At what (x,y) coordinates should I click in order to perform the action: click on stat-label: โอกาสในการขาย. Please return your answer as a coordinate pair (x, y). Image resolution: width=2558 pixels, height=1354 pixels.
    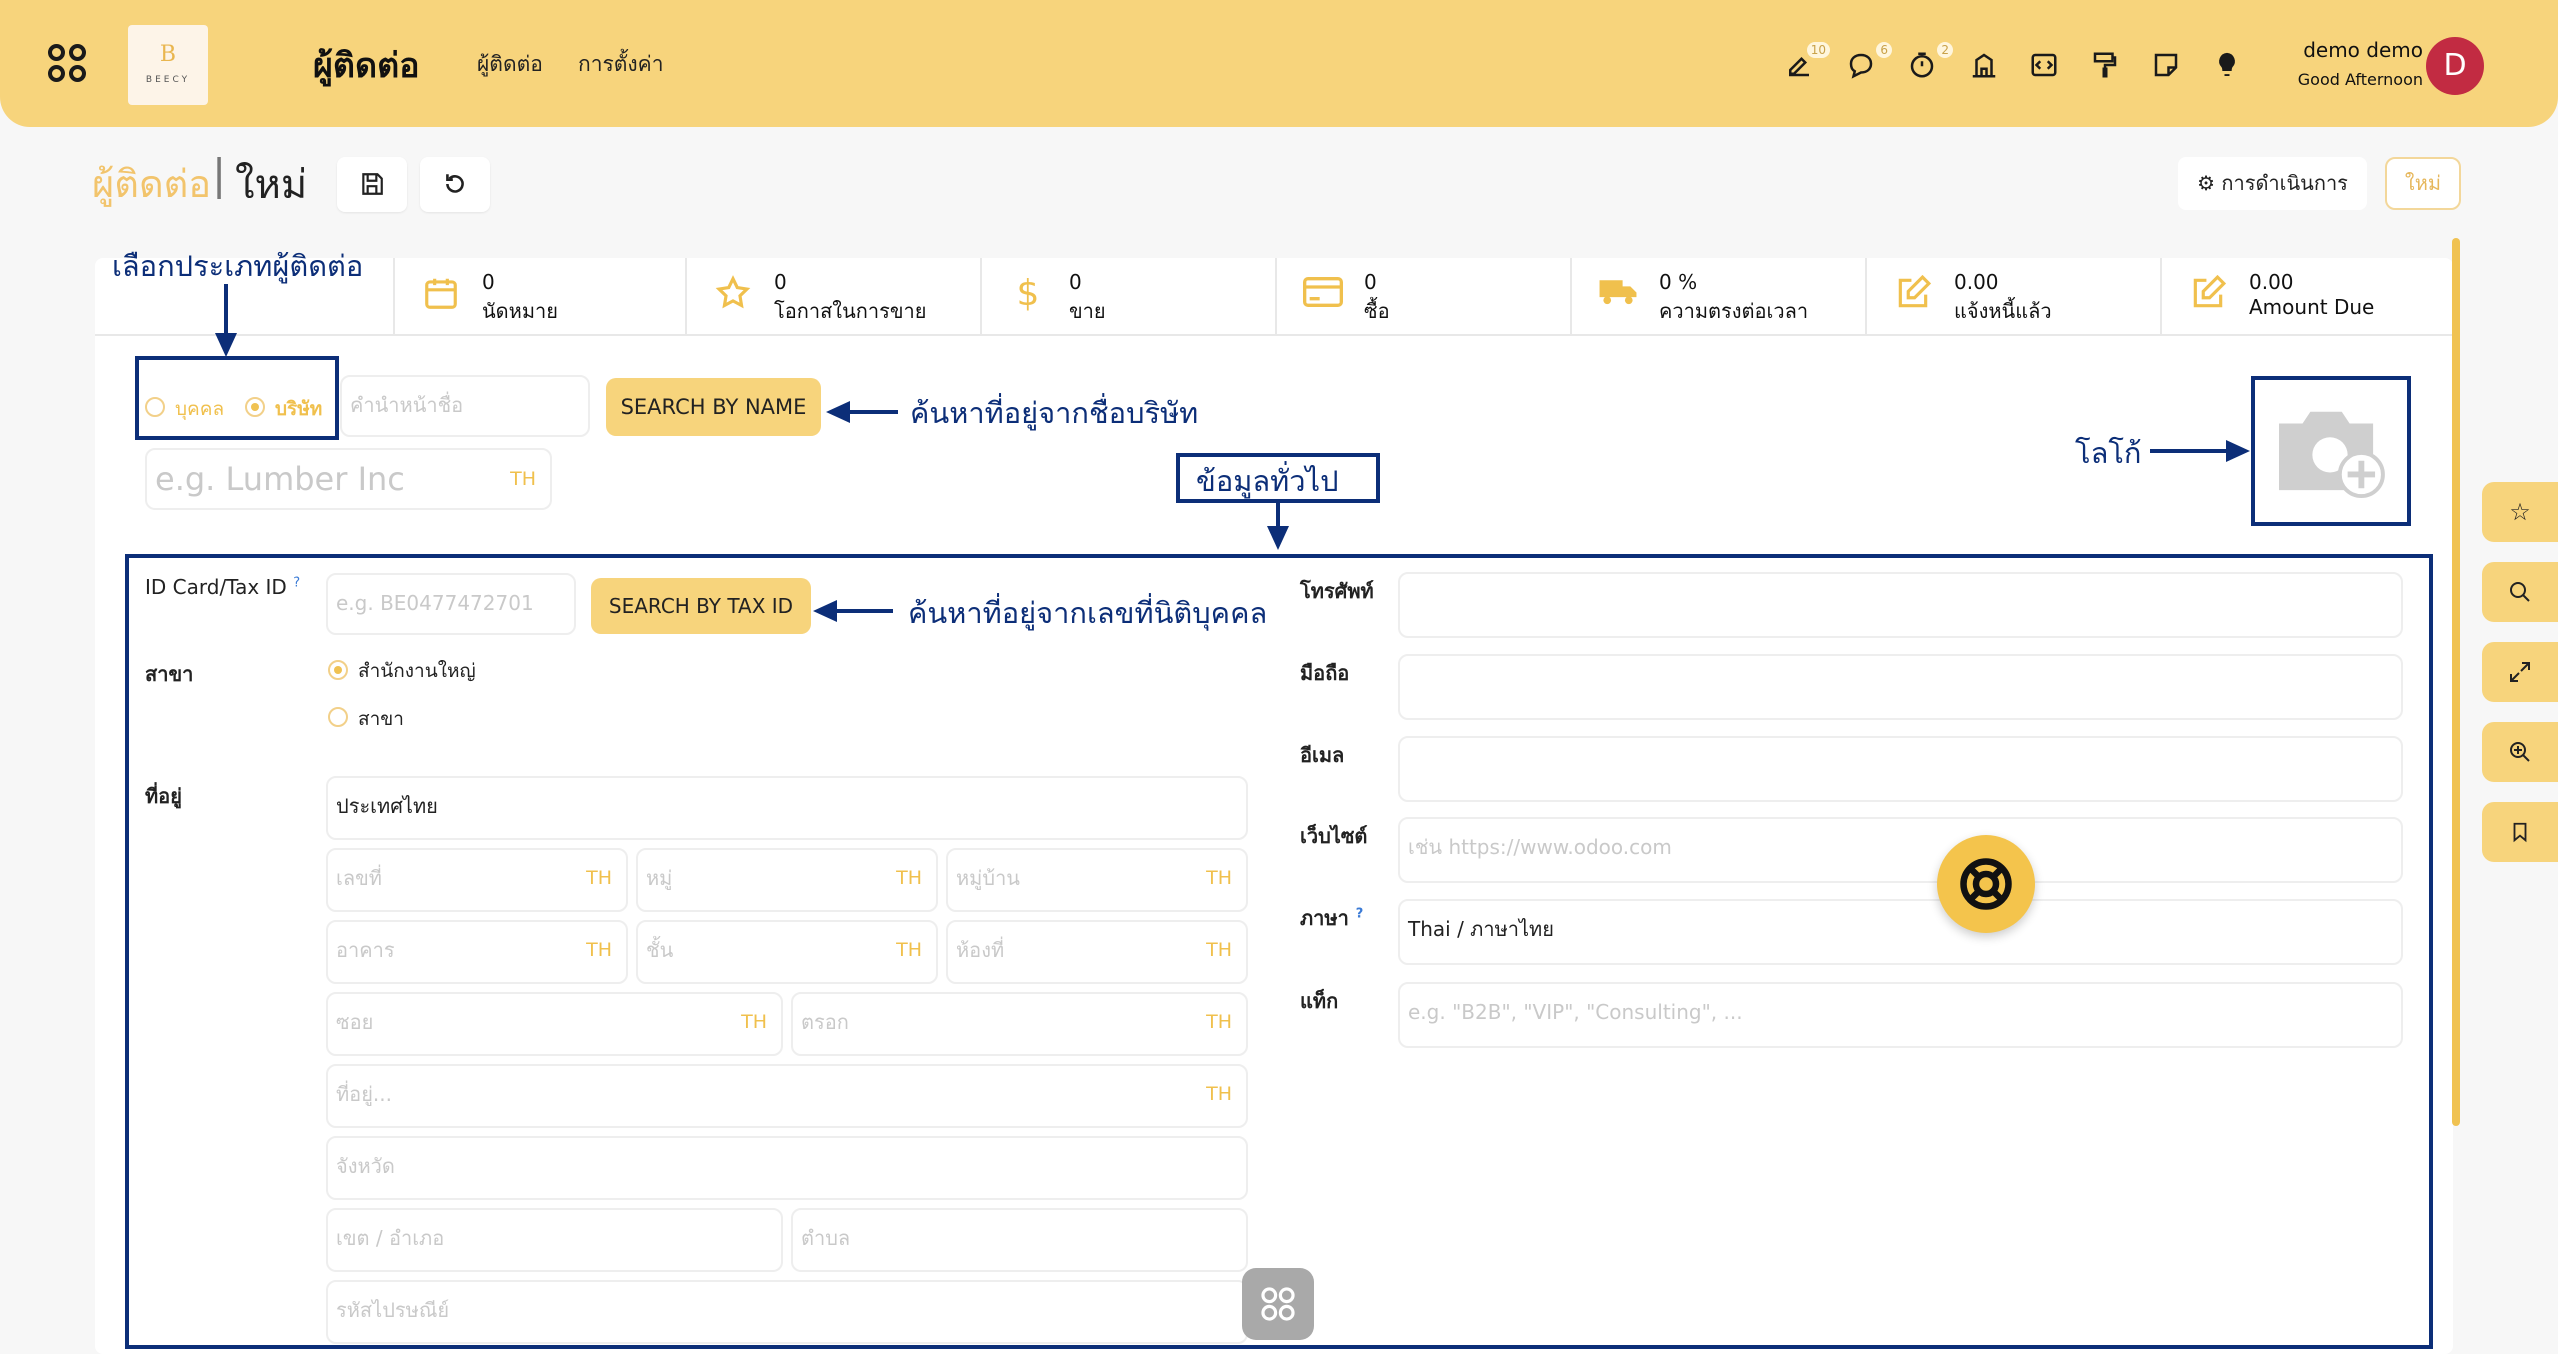
    Looking at the image, I should click on (850, 311).